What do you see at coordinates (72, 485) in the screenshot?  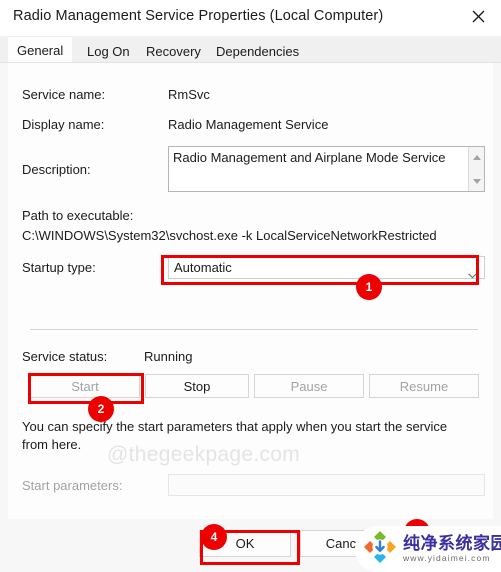 I see `start-parameters-label: Start parameters:` at bounding box center [72, 485].